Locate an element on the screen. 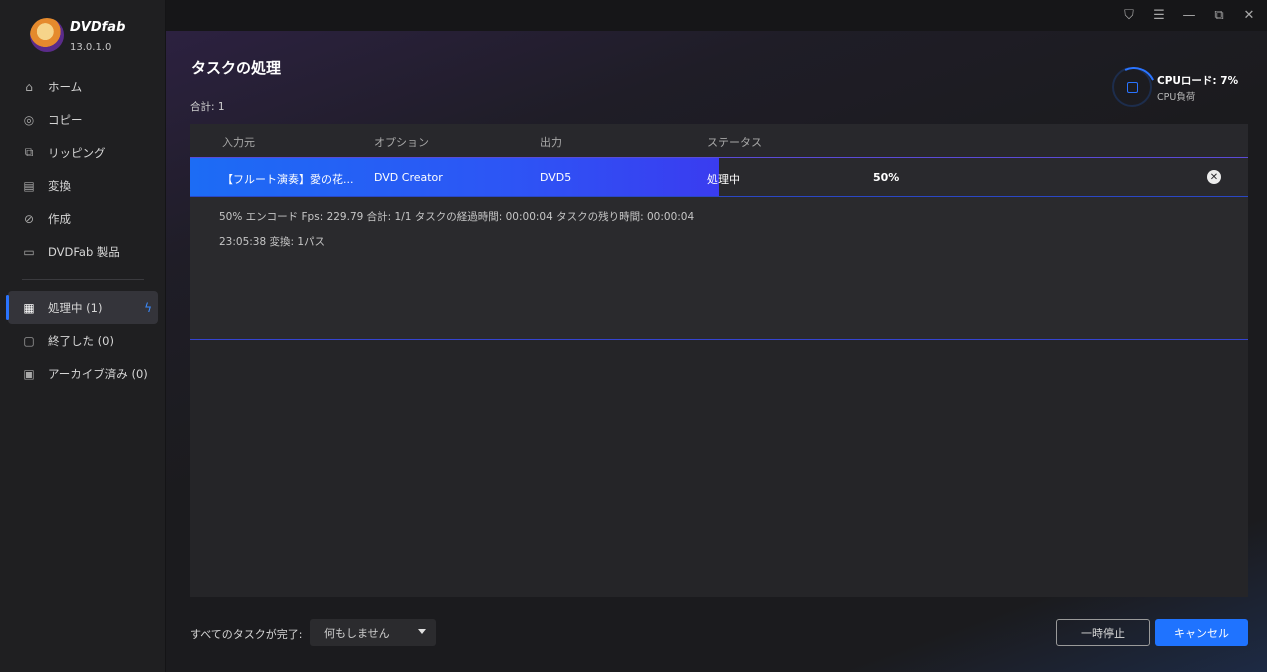  sidebar-item-archived: ▣ アーカイブ済み (0) is located at coordinates (83, 373).